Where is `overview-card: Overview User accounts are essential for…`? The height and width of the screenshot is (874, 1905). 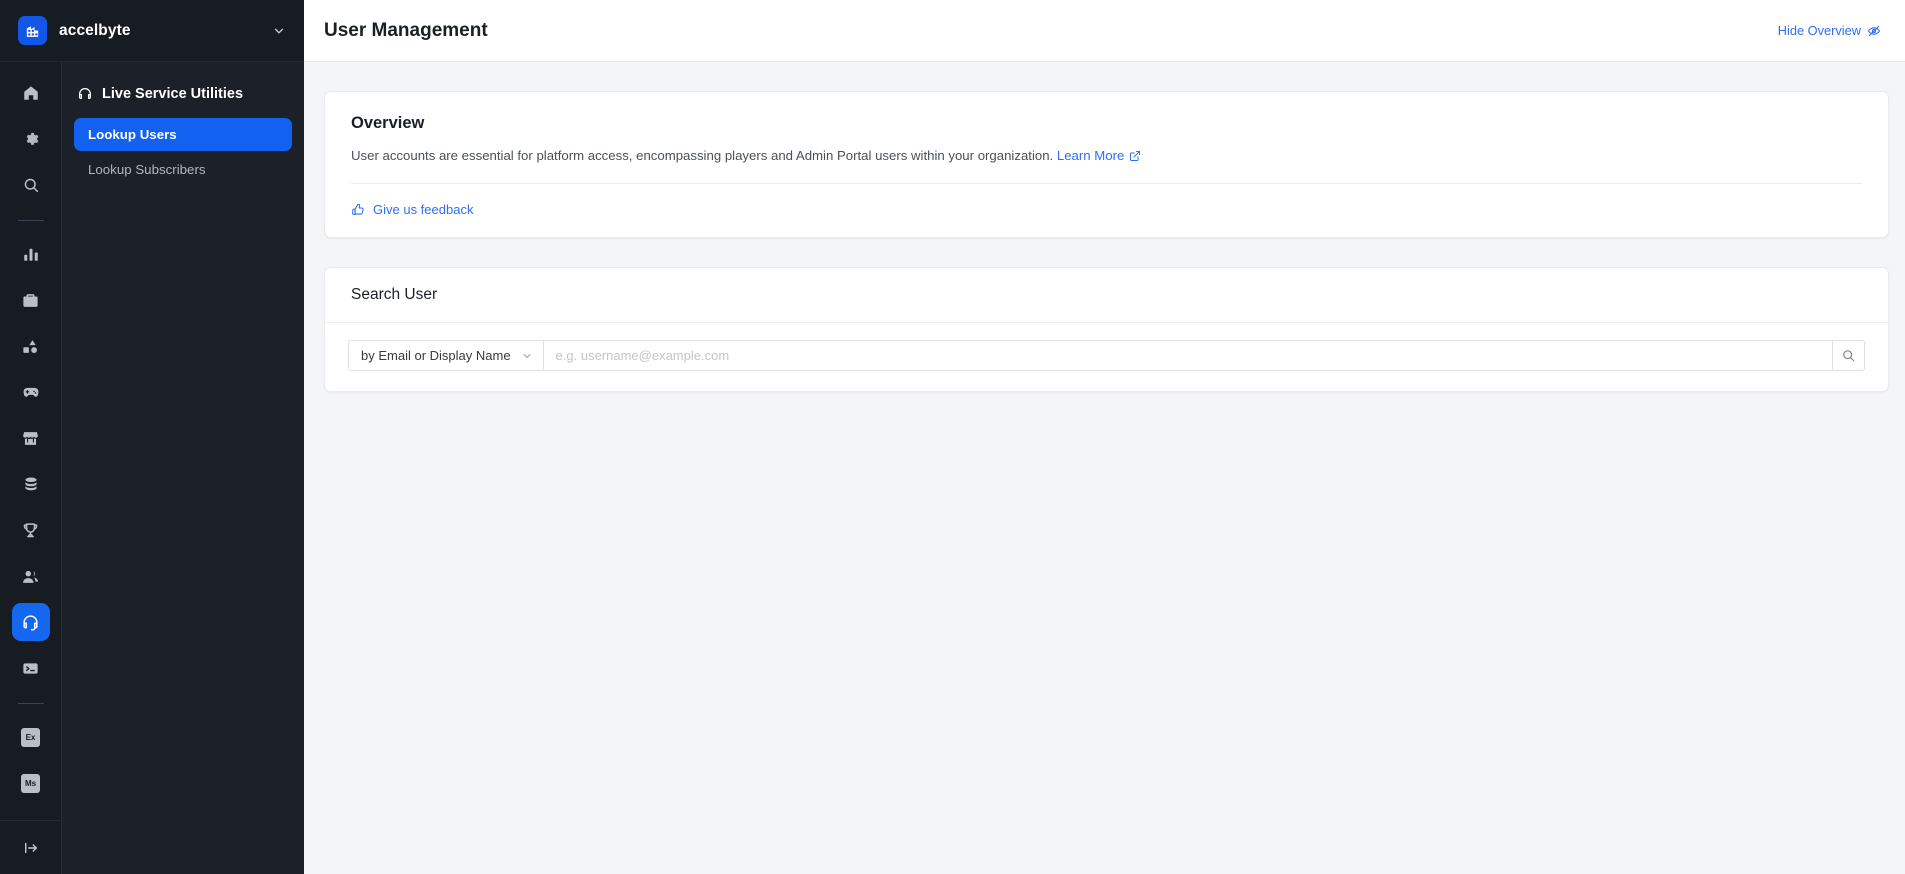 overview-card: Overview User accounts are essential for… is located at coordinates (1106, 165).